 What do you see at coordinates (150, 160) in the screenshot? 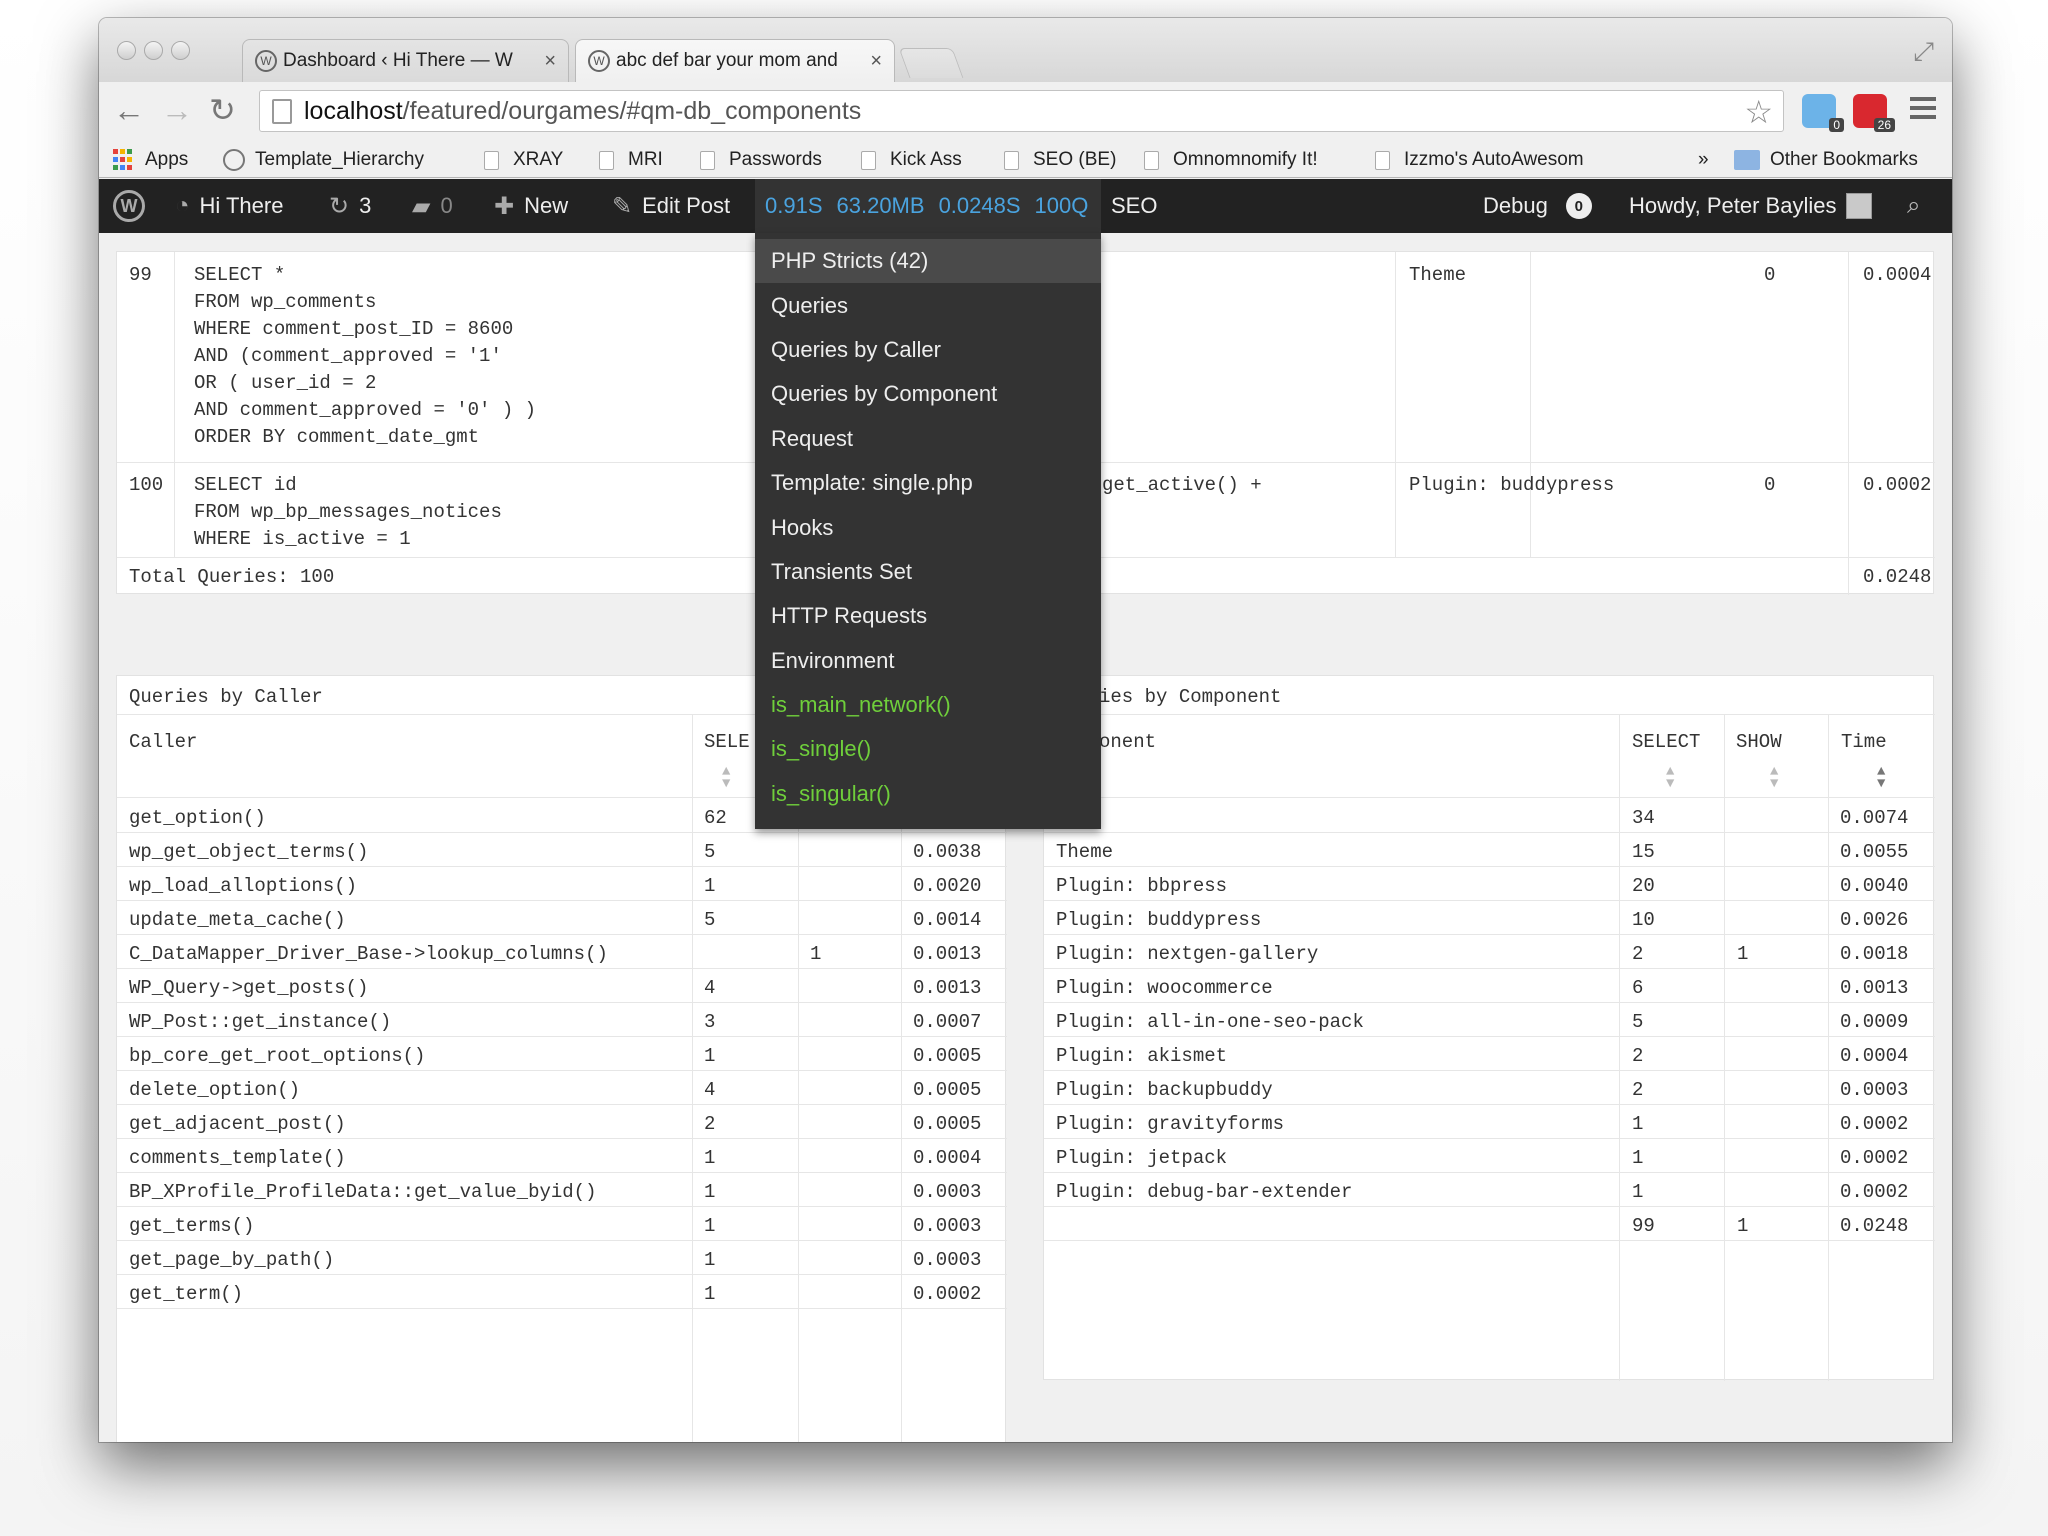
I see `bookmark-apps: Apps` at bounding box center [150, 160].